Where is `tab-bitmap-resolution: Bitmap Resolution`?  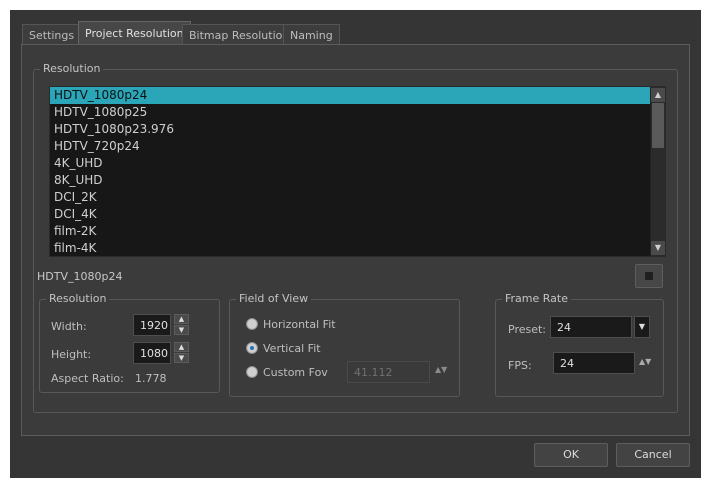 tab-bitmap-resolution: Bitmap Resolution is located at coordinates (239, 34).